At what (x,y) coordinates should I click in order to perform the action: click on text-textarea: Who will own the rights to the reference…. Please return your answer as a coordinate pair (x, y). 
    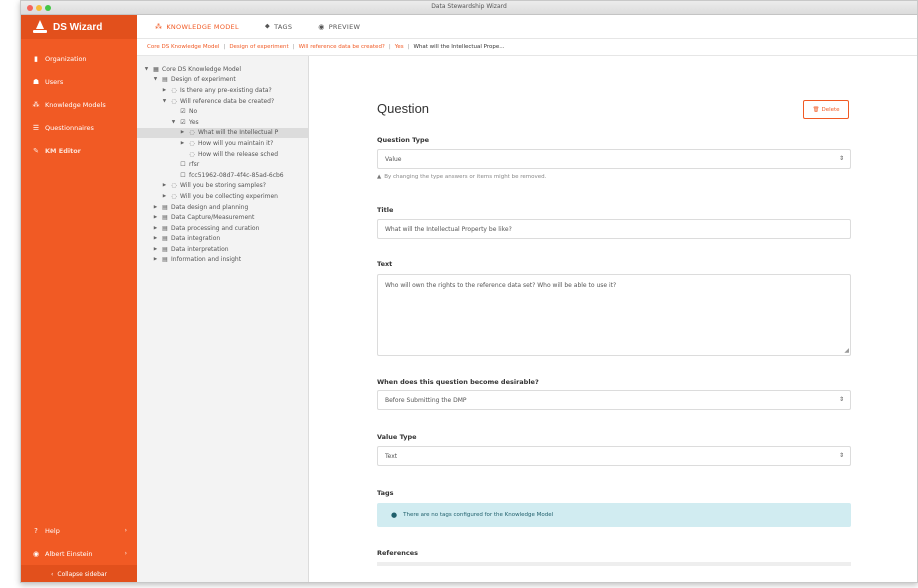
    Looking at the image, I should click on (614, 315).